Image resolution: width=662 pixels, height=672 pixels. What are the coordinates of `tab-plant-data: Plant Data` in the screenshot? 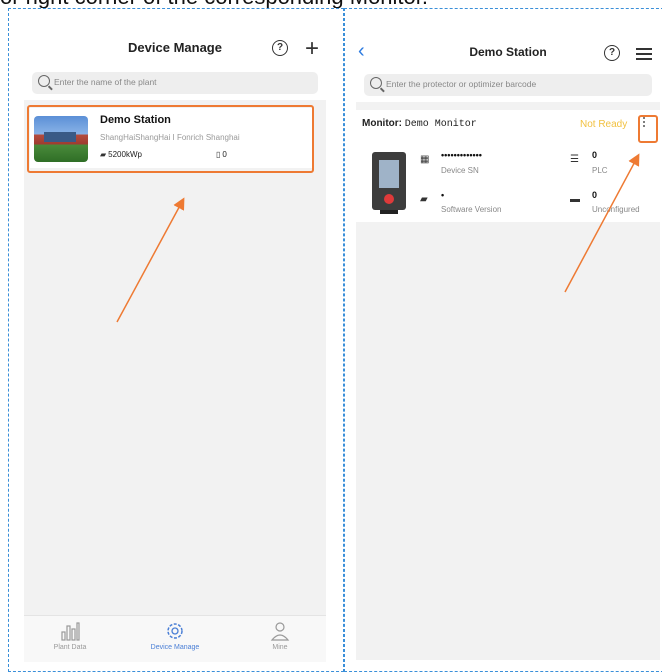 It's located at (70, 635).